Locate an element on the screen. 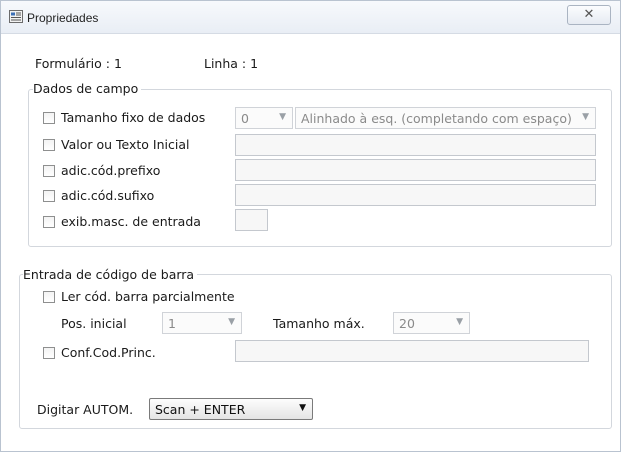 The width and height of the screenshot is (621, 452). input-mascara is located at coordinates (251, 220).